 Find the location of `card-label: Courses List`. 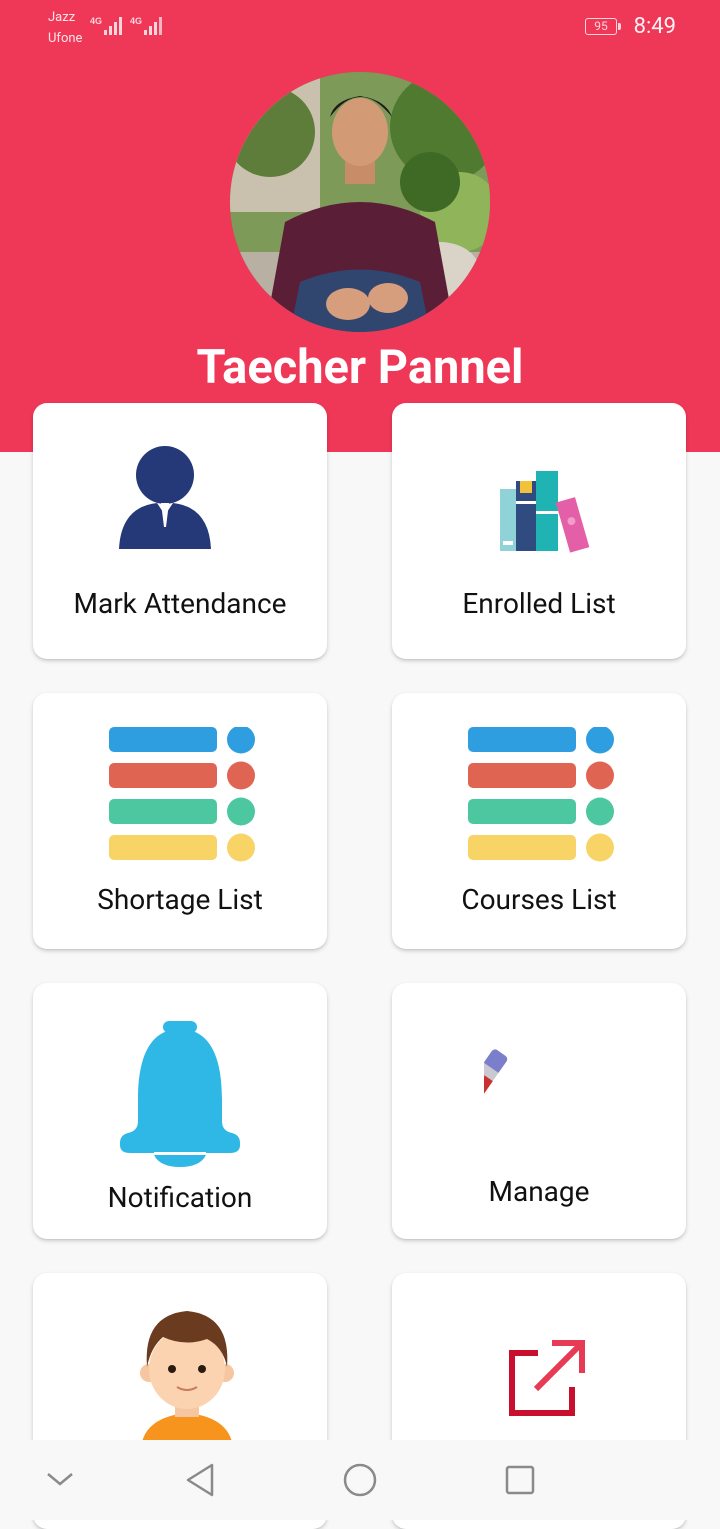

card-label: Courses List is located at coordinates (539, 899).